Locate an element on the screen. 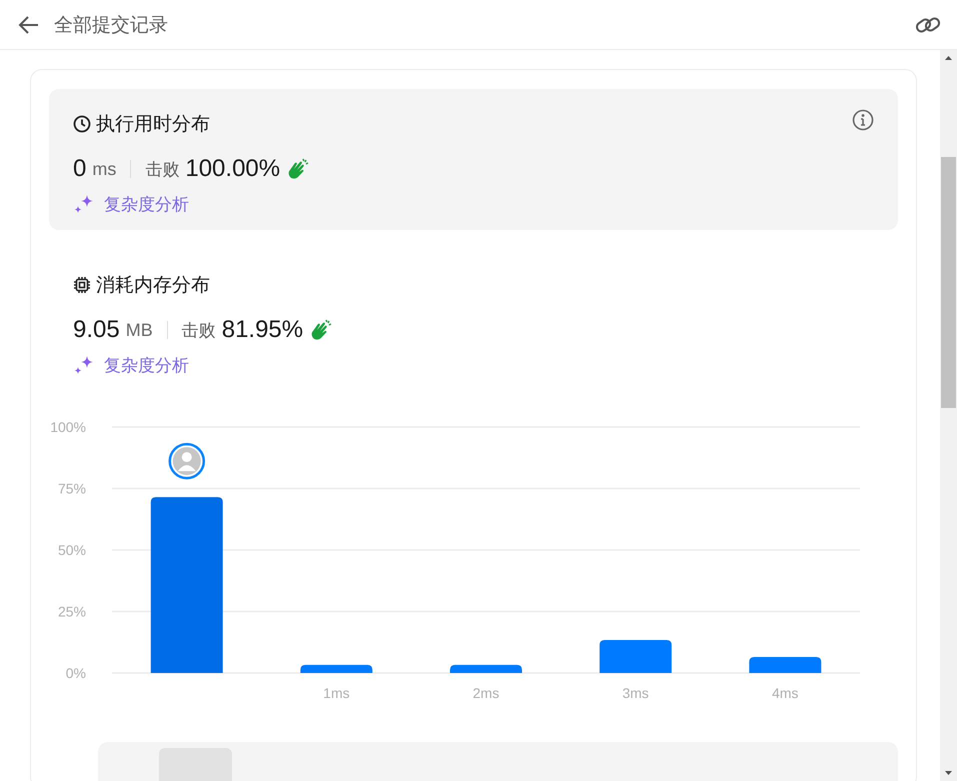 The image size is (957, 781). axis-label: 25% is located at coordinates (72, 612).